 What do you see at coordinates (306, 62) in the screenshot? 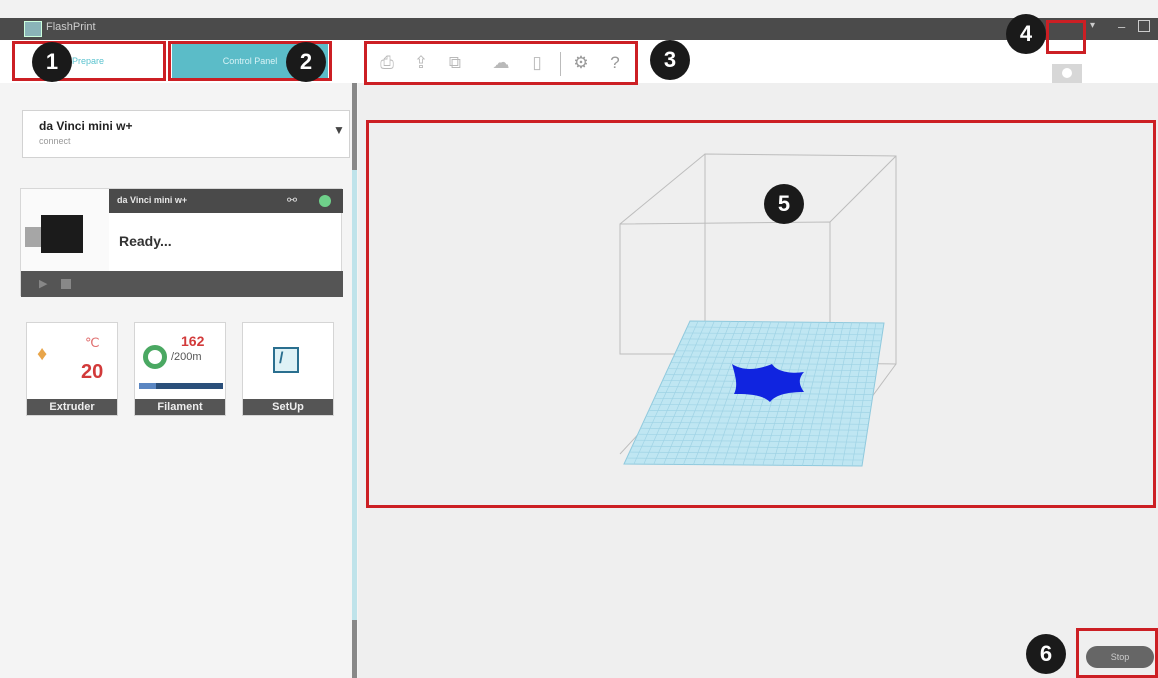
I see `annotation-marker-2: 2` at bounding box center [306, 62].